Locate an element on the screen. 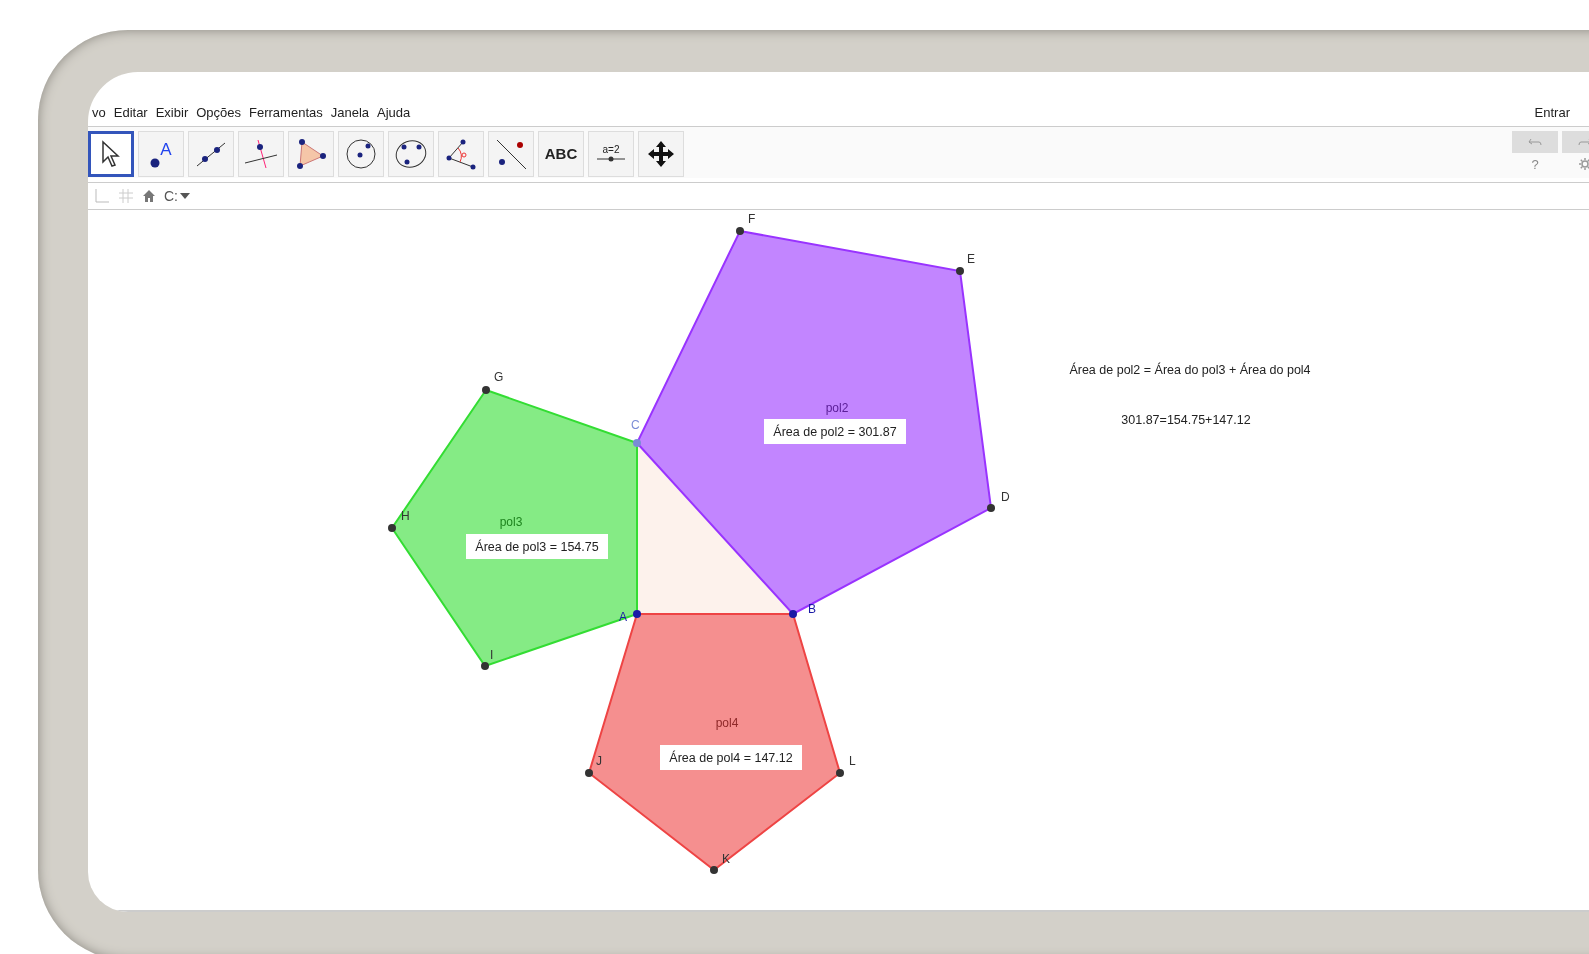 The height and width of the screenshot is (954, 1589). menu-item: Exibir is located at coordinates (172, 112).